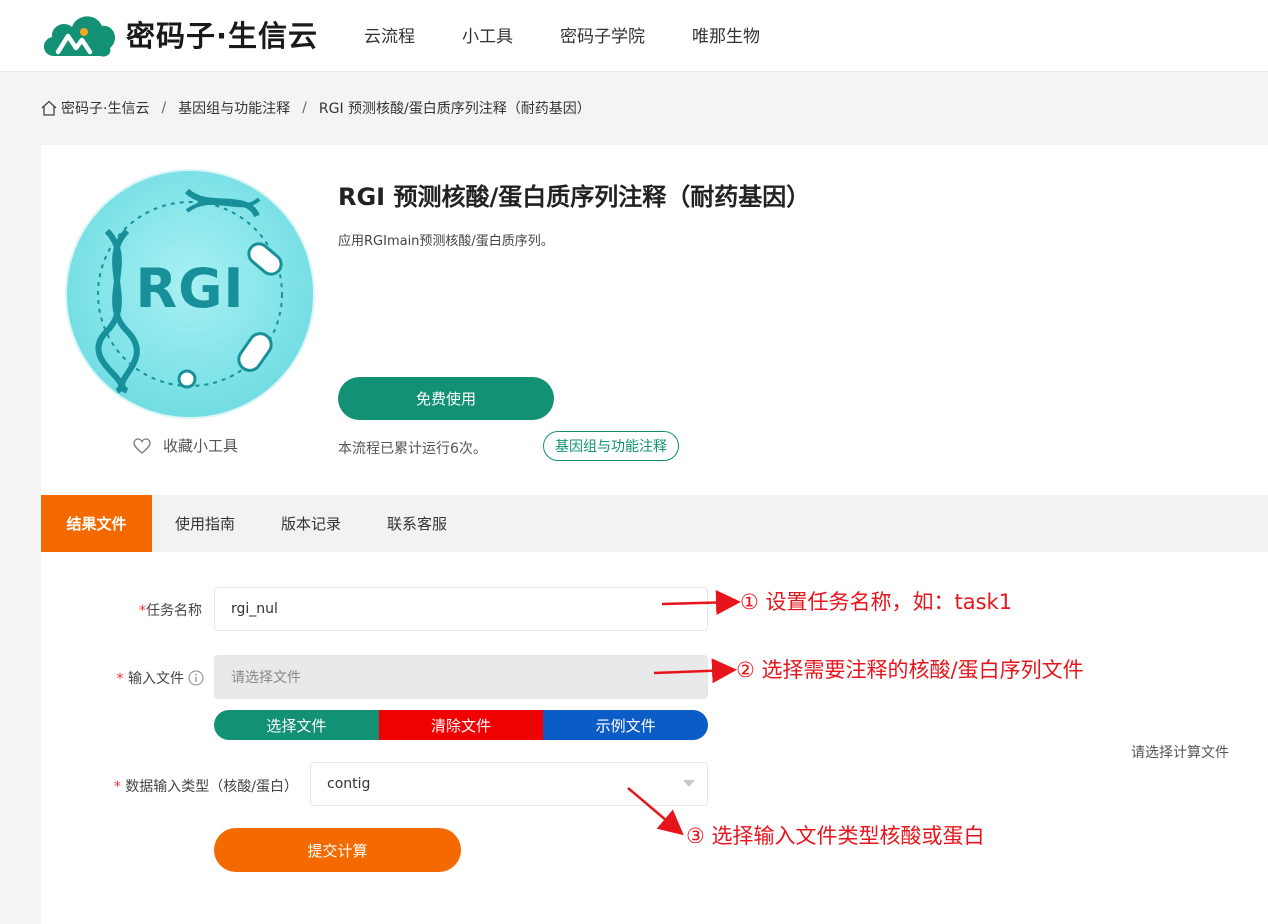  Describe the element at coordinates (205, 523) in the screenshot. I see `tab-guide: 使用指南` at that location.